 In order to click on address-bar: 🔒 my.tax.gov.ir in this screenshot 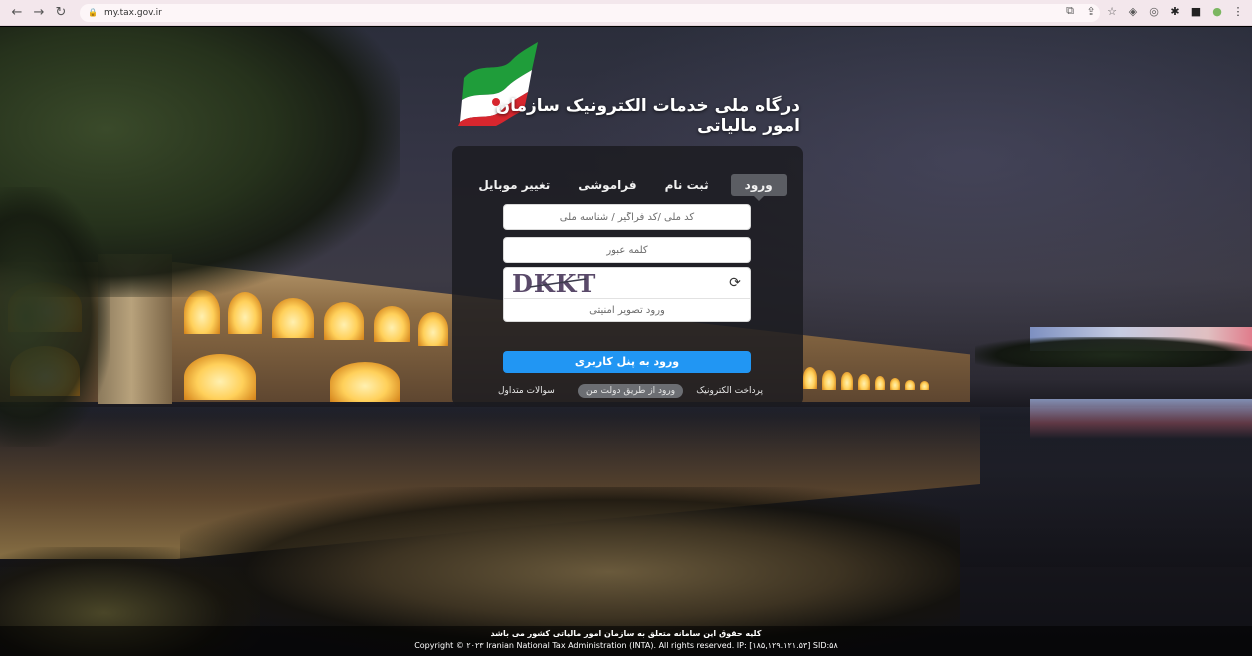, I will do `click(590, 12)`.